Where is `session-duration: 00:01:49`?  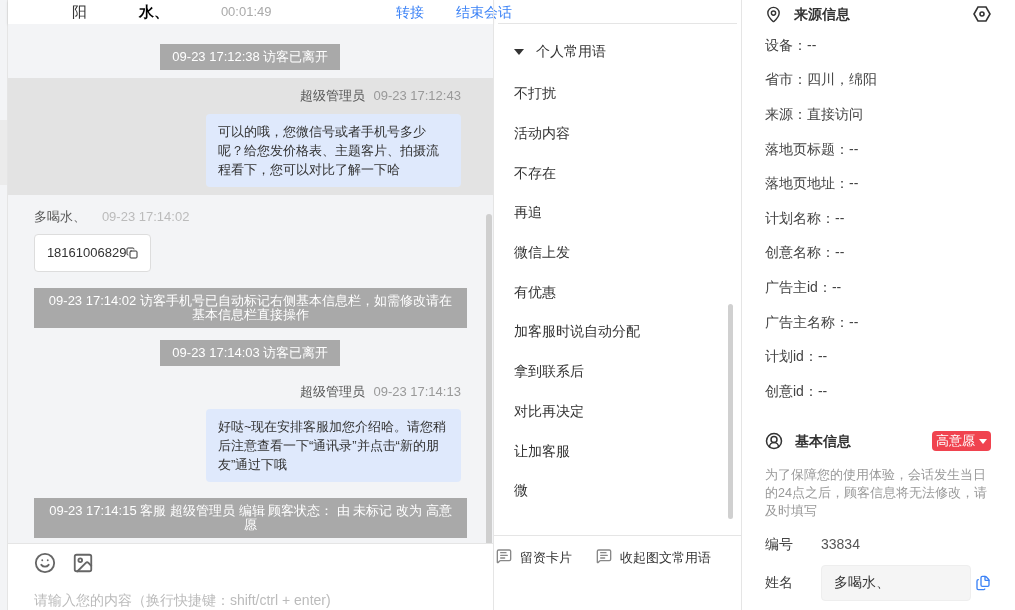
session-duration: 00:01:49 is located at coordinates (246, 12).